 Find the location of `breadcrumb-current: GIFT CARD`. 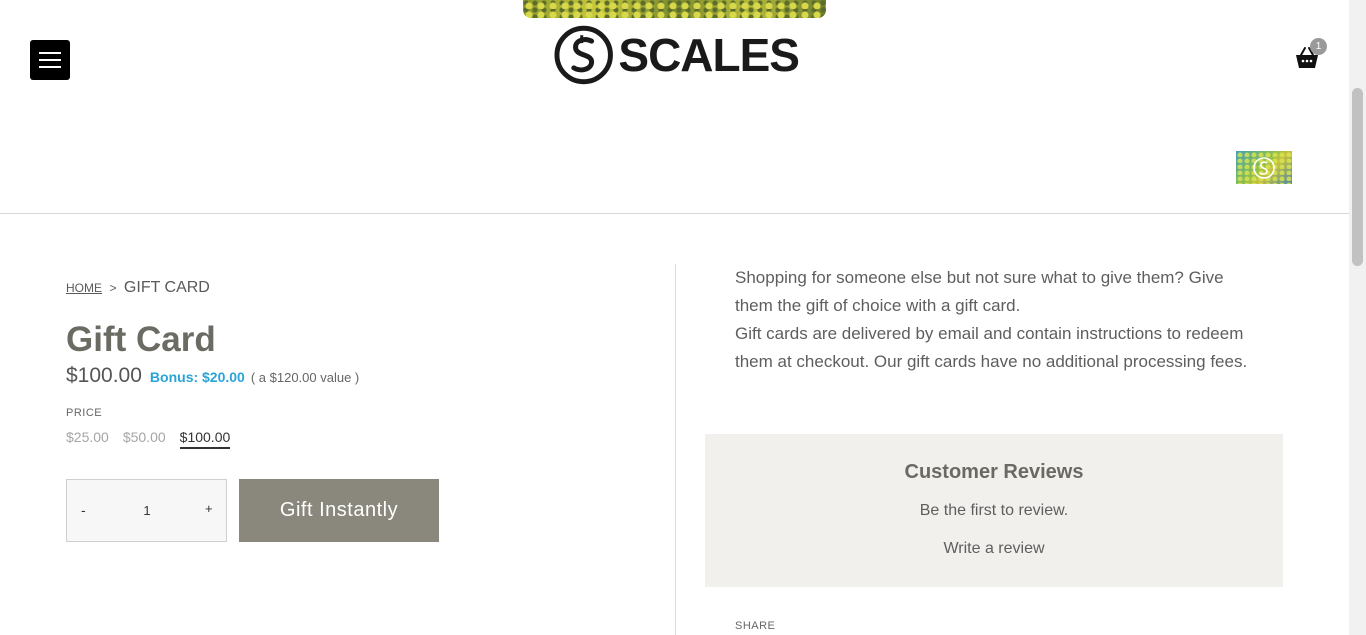

breadcrumb-current: GIFT CARD is located at coordinates (166, 287).